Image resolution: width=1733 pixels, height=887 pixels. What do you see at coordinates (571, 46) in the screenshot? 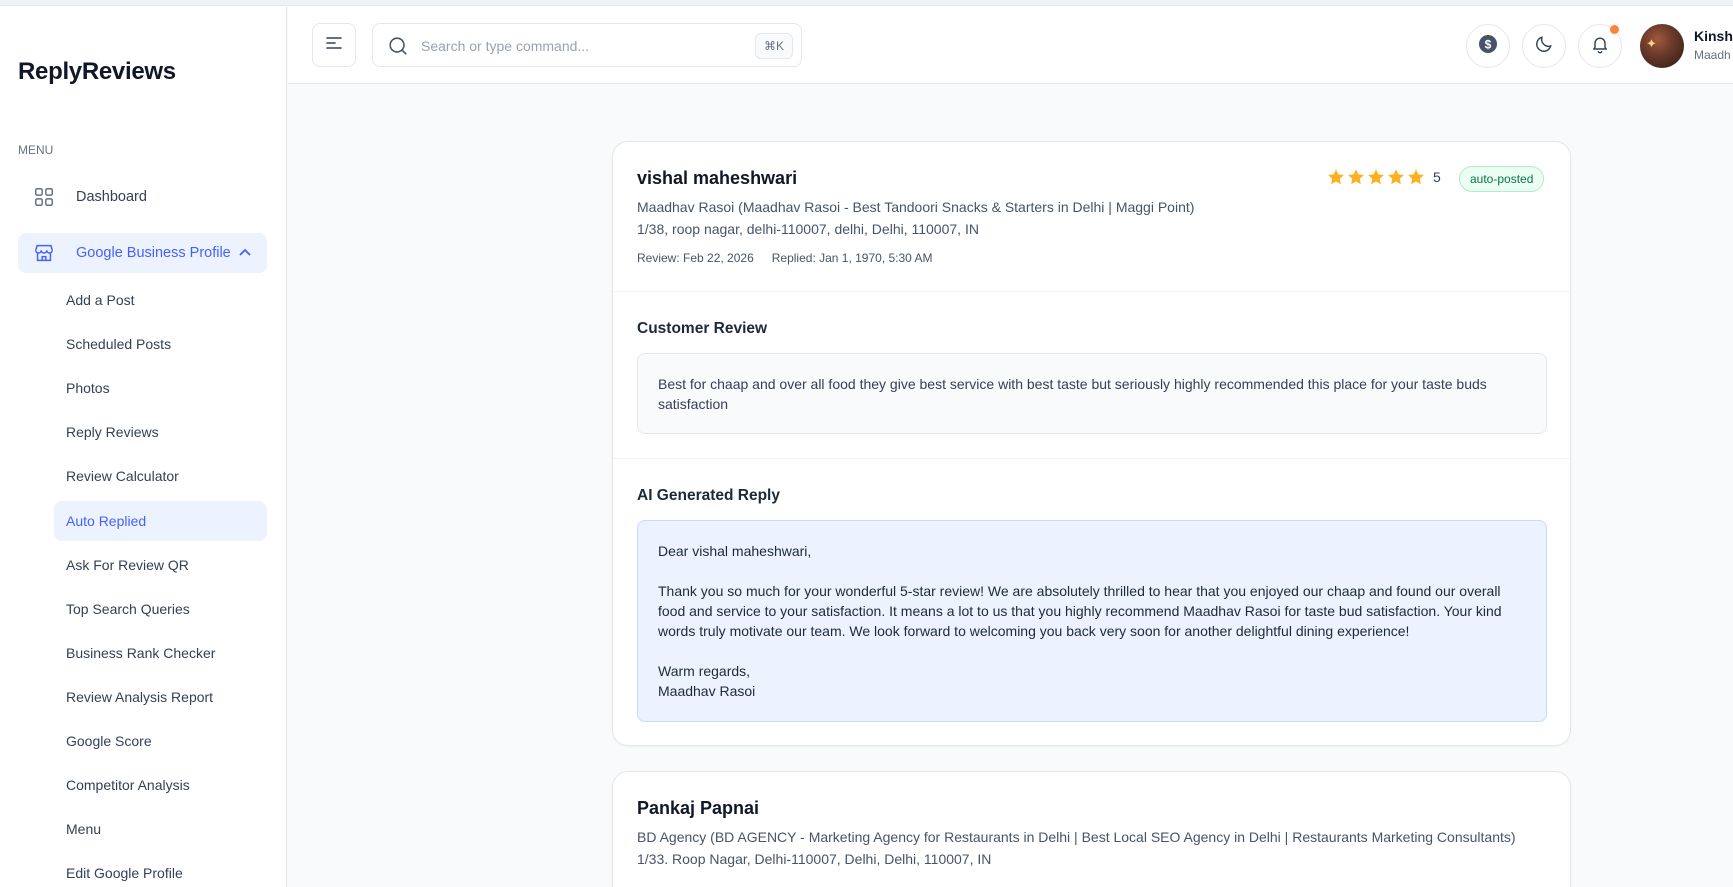
I see `search-input` at bounding box center [571, 46].